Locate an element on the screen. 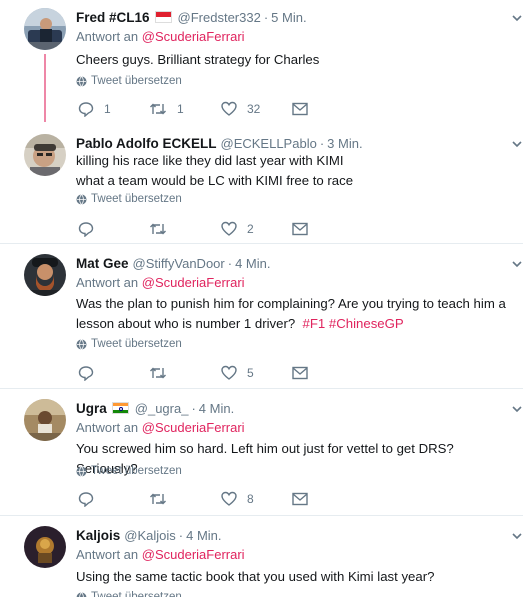 This screenshot has width=523, height=597. like-count: 2 is located at coordinates (250, 229).